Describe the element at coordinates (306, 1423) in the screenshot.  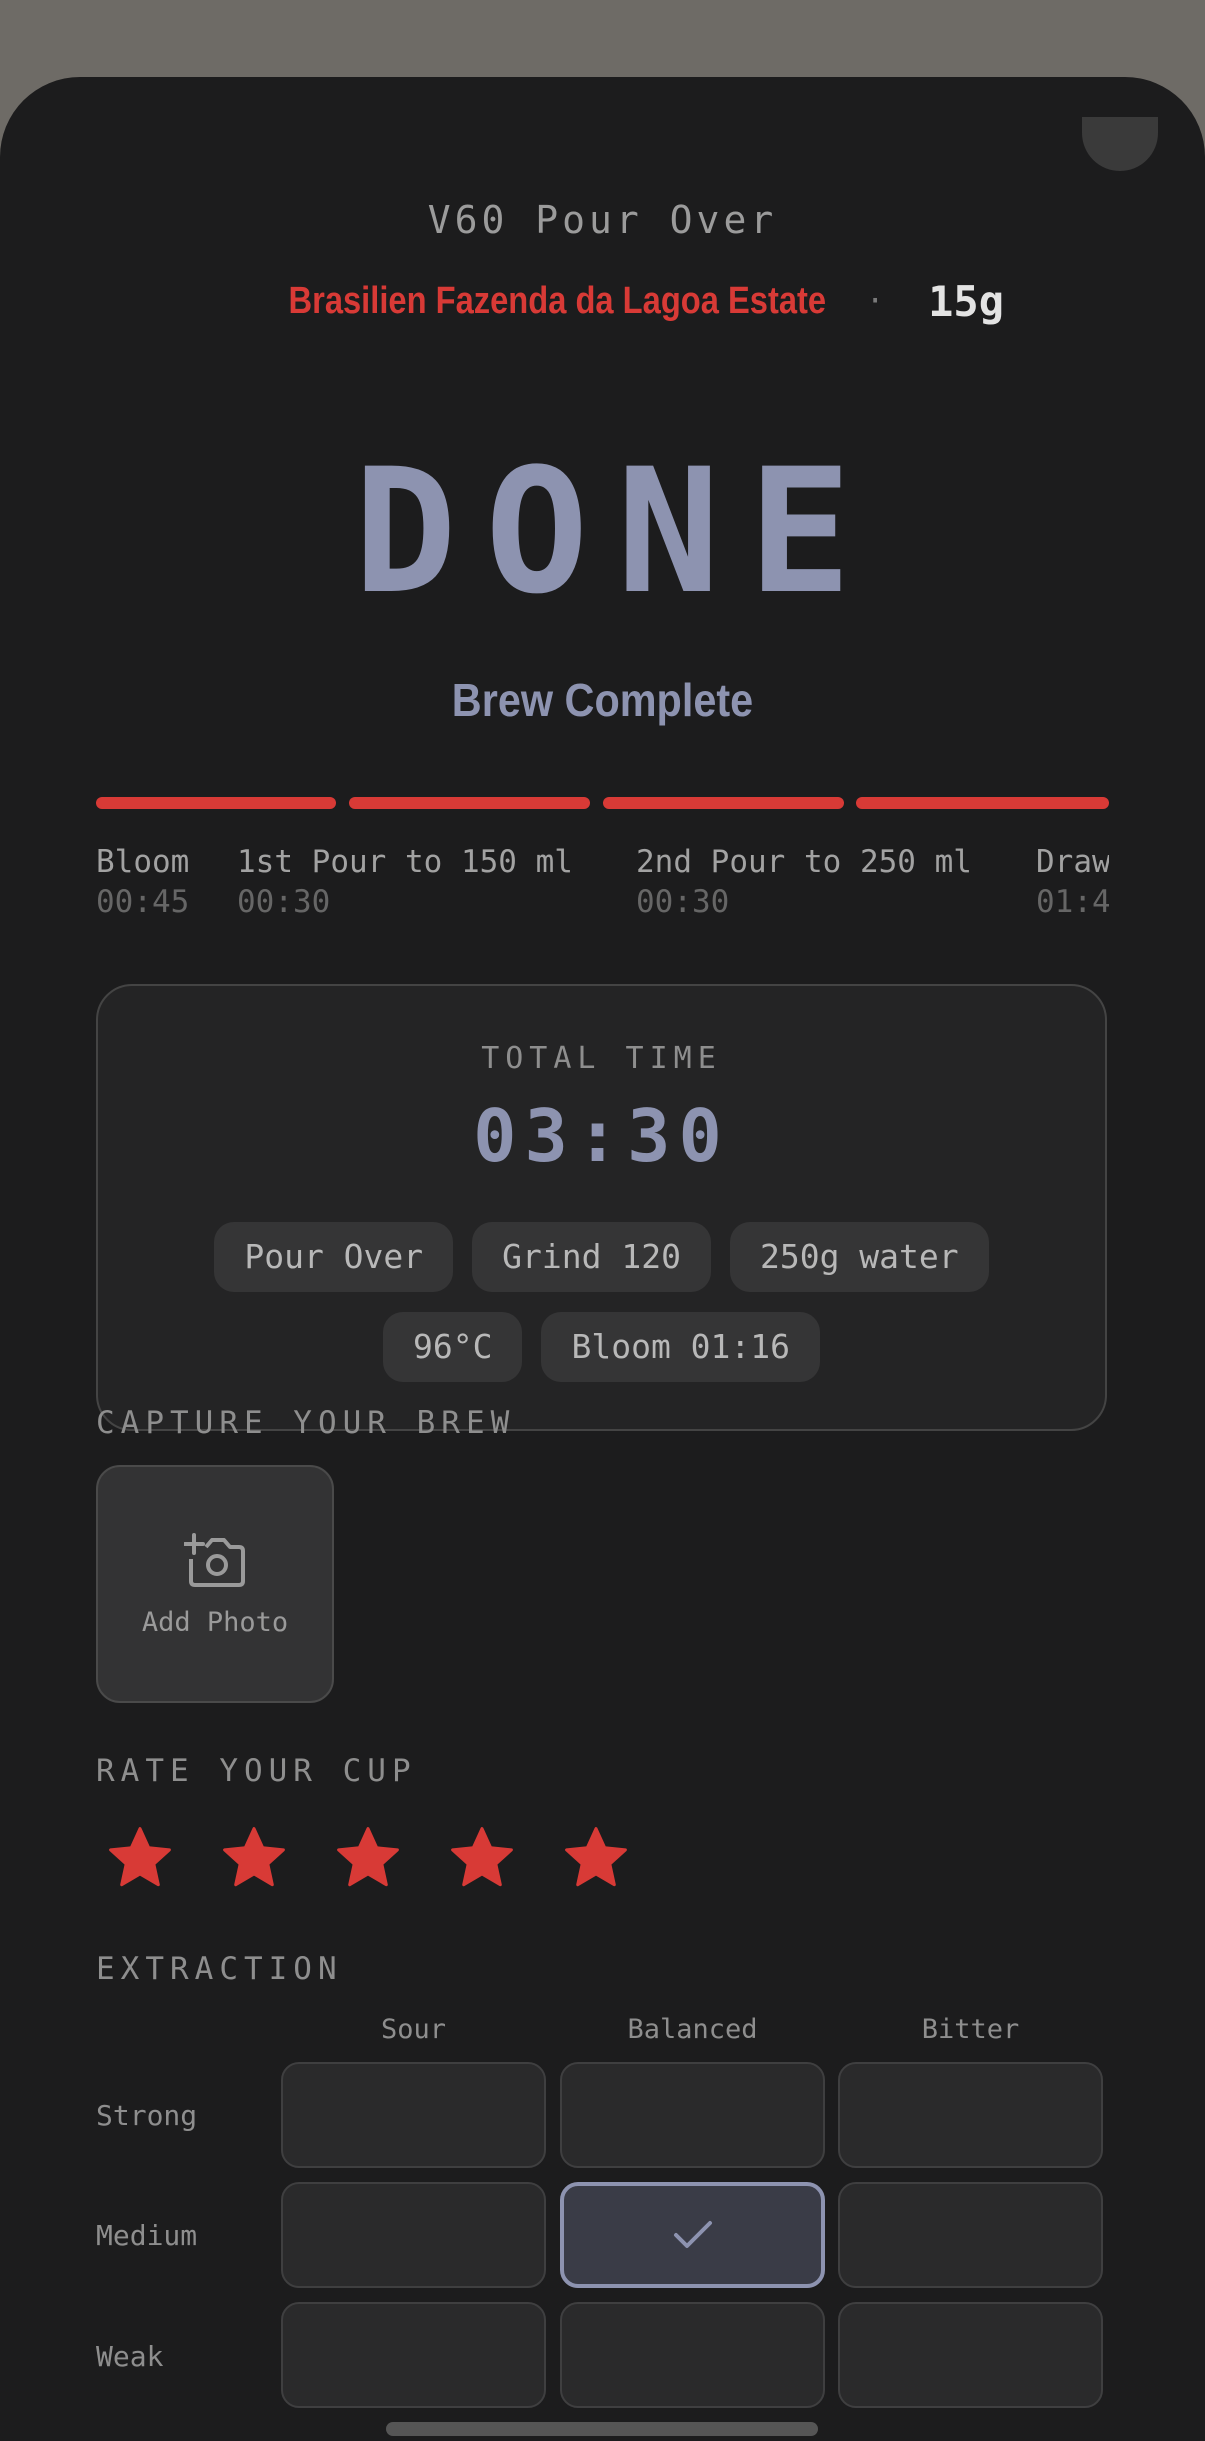
I see `capture-section-title: CAPTURE YOUR BREW` at that location.